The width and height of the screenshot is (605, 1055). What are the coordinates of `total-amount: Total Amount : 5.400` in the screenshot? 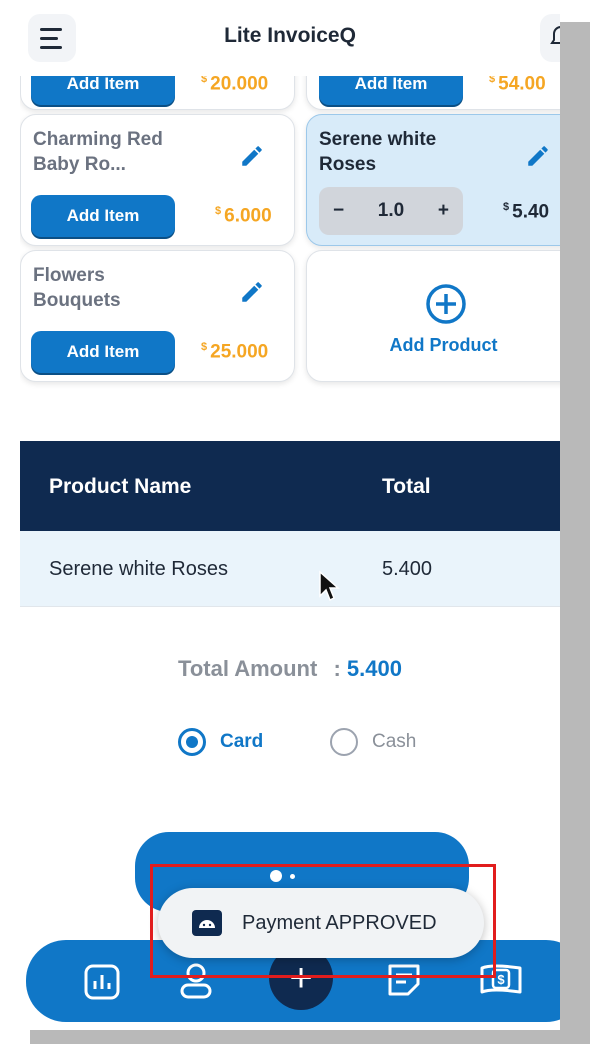 It's located at (290, 669).